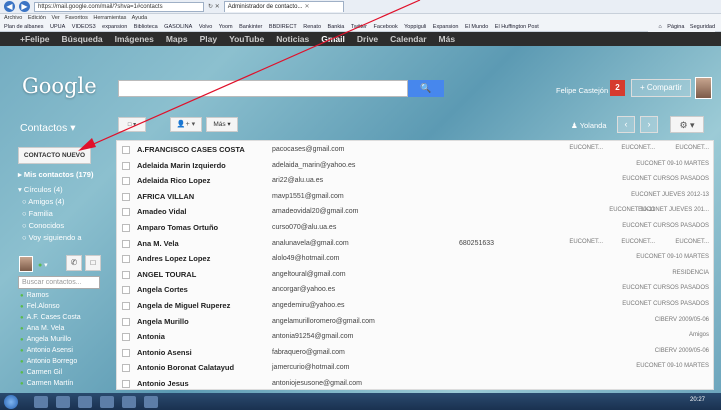 Image resolution: width=721 pixels, height=410 pixels. What do you see at coordinates (134, 39) in the screenshot?
I see `gbar-imagenes: Imágenes` at bounding box center [134, 39].